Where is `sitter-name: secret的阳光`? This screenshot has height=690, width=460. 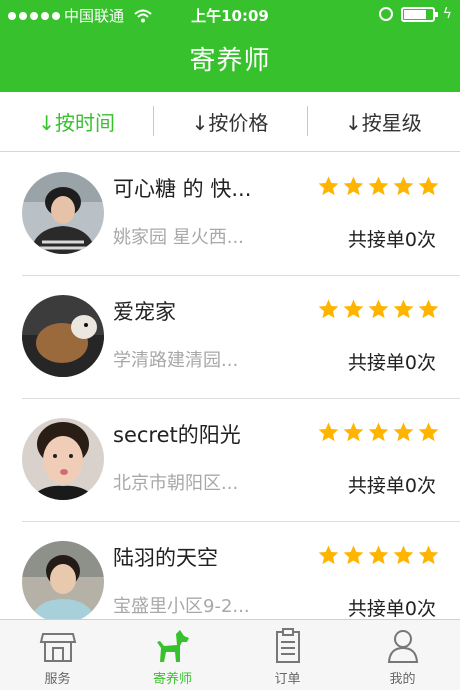
sitter-name: secret的阳光 is located at coordinates (177, 435).